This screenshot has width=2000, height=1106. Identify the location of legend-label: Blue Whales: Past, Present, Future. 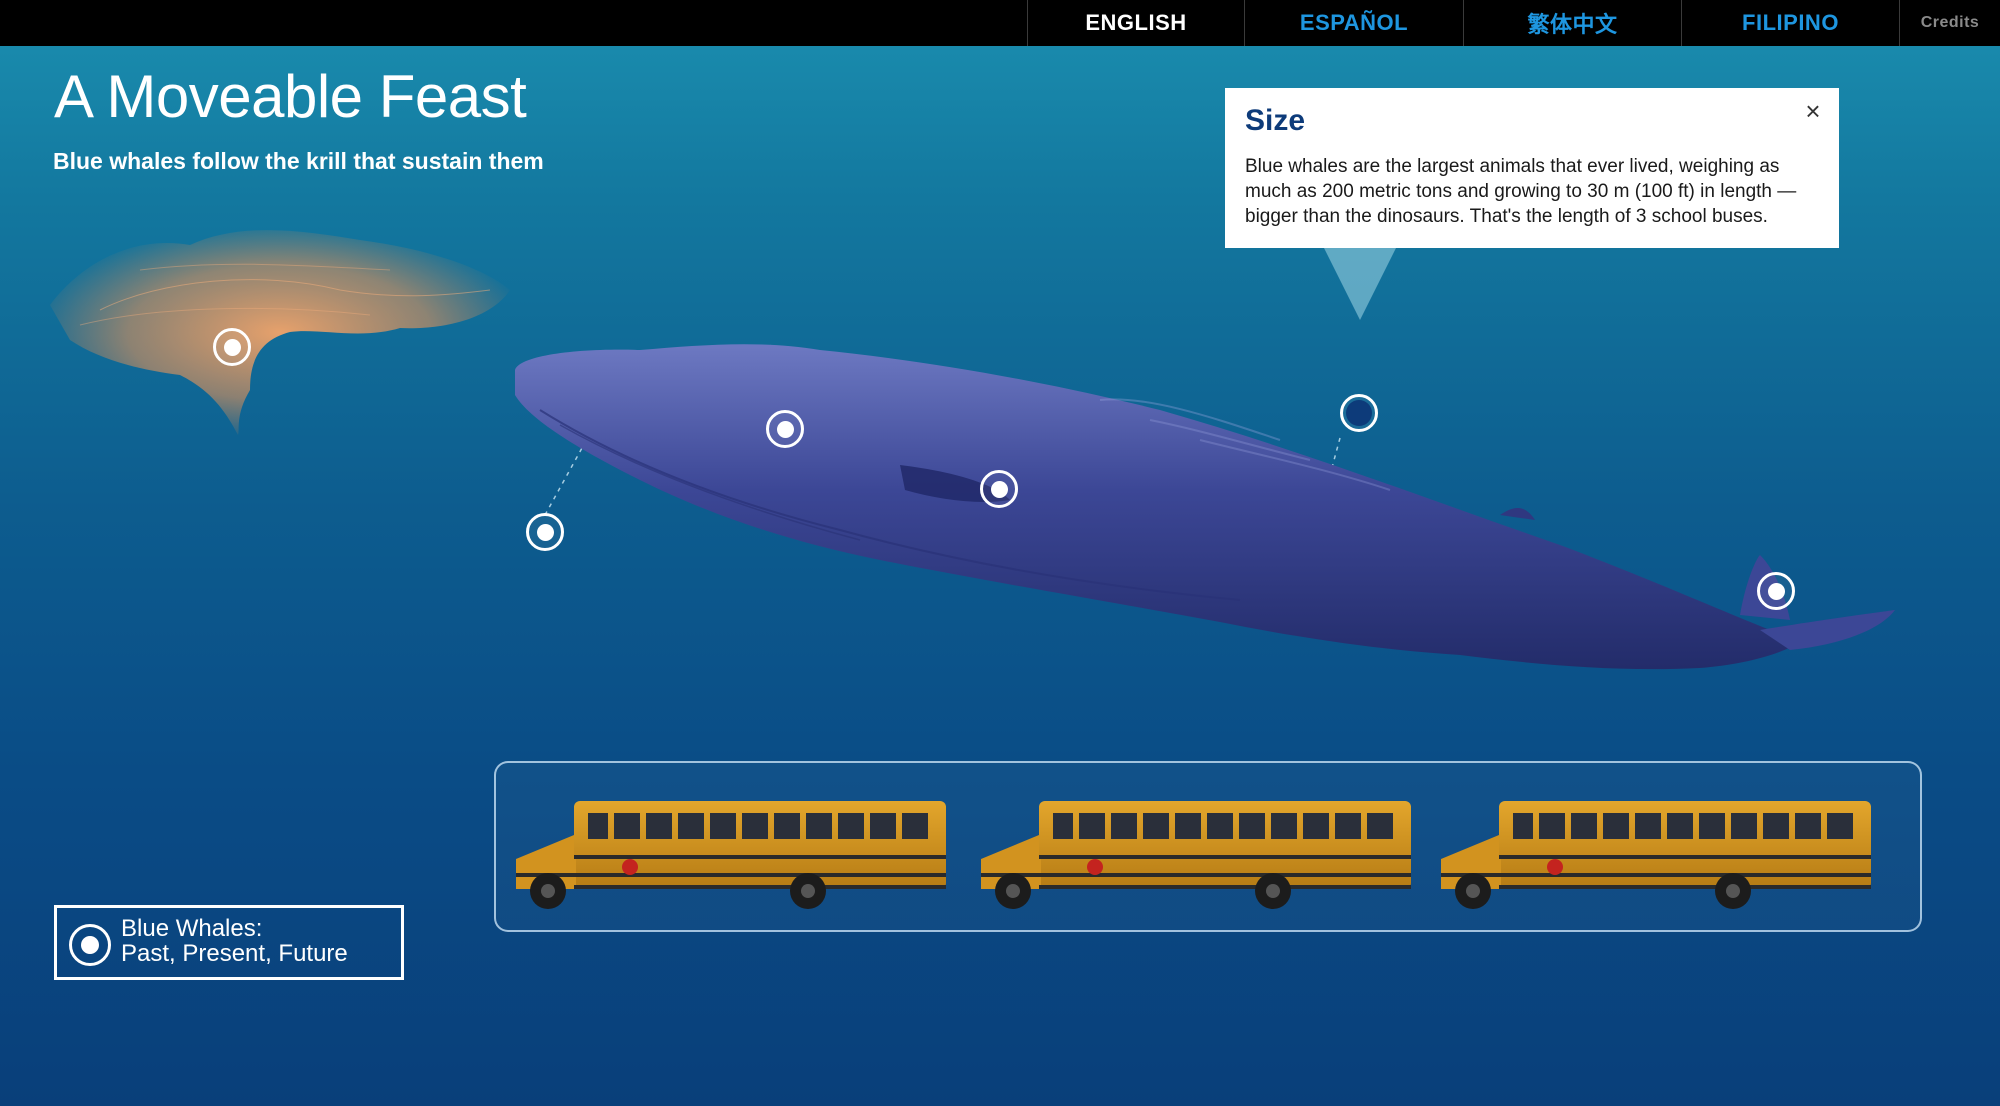
(234, 941).